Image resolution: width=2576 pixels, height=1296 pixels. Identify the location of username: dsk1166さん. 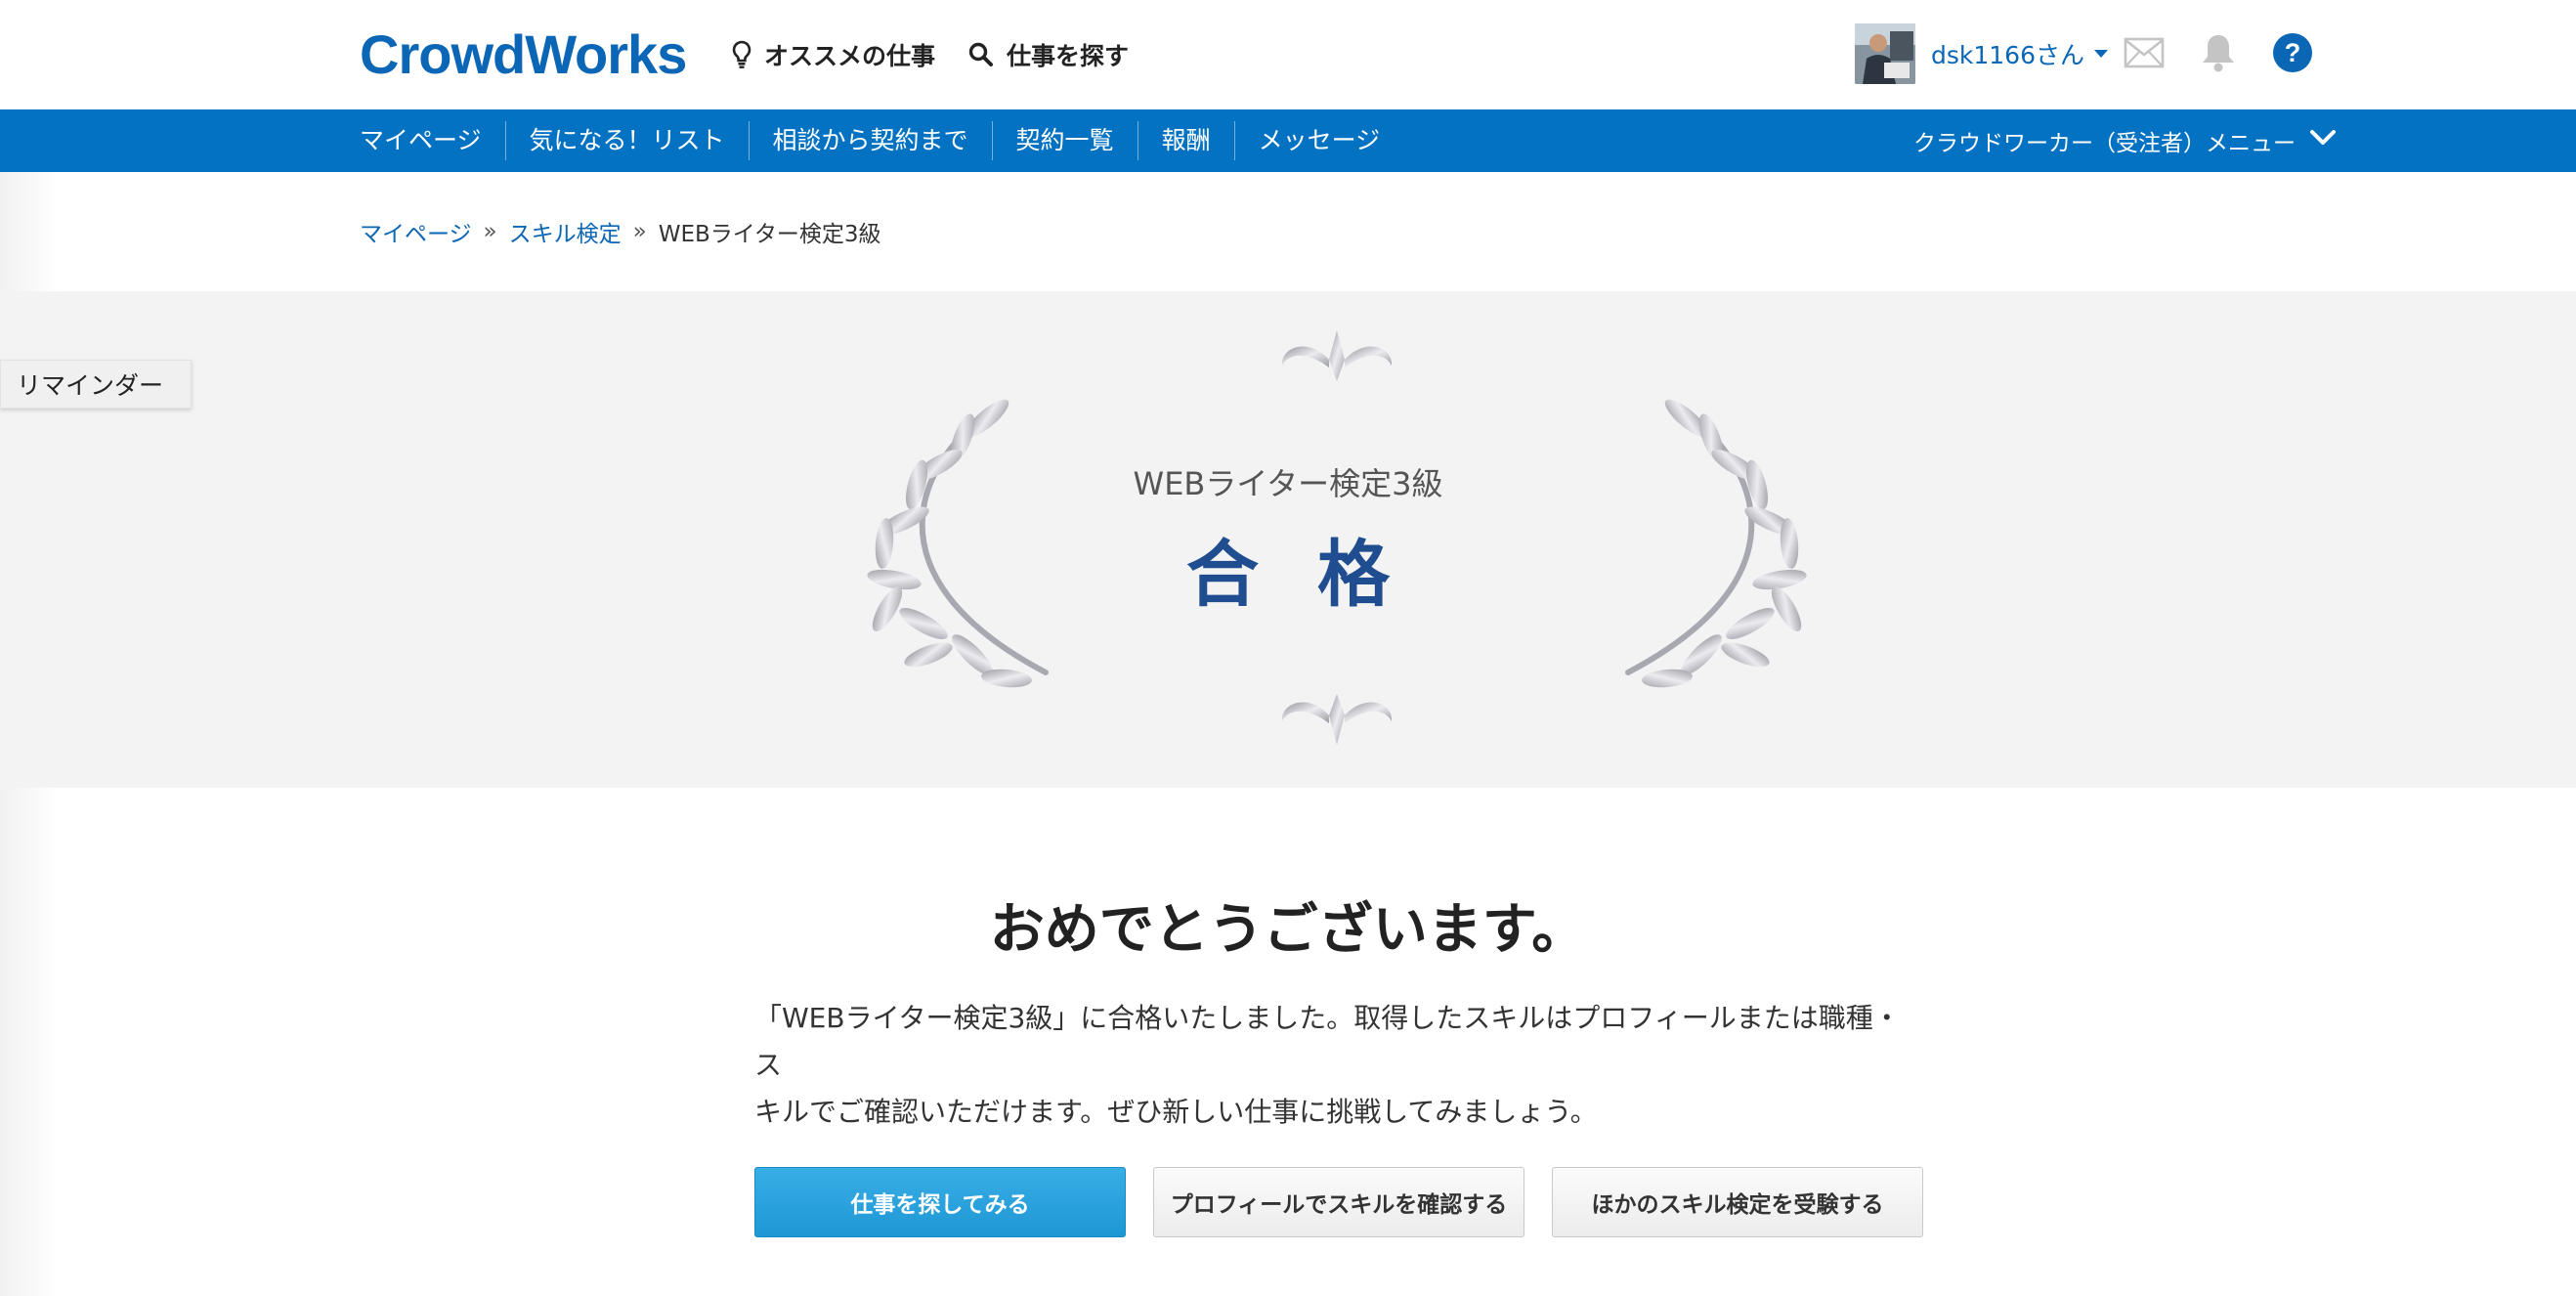
(2020, 53).